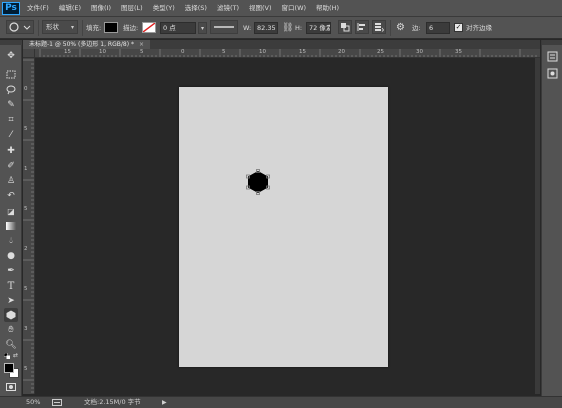 This screenshot has width=562, height=408. What do you see at coordinates (86, 44) in the screenshot?
I see `document-tab: 未标题-1 @ 50% (多边形 1, RGB/8) * ×` at bounding box center [86, 44].